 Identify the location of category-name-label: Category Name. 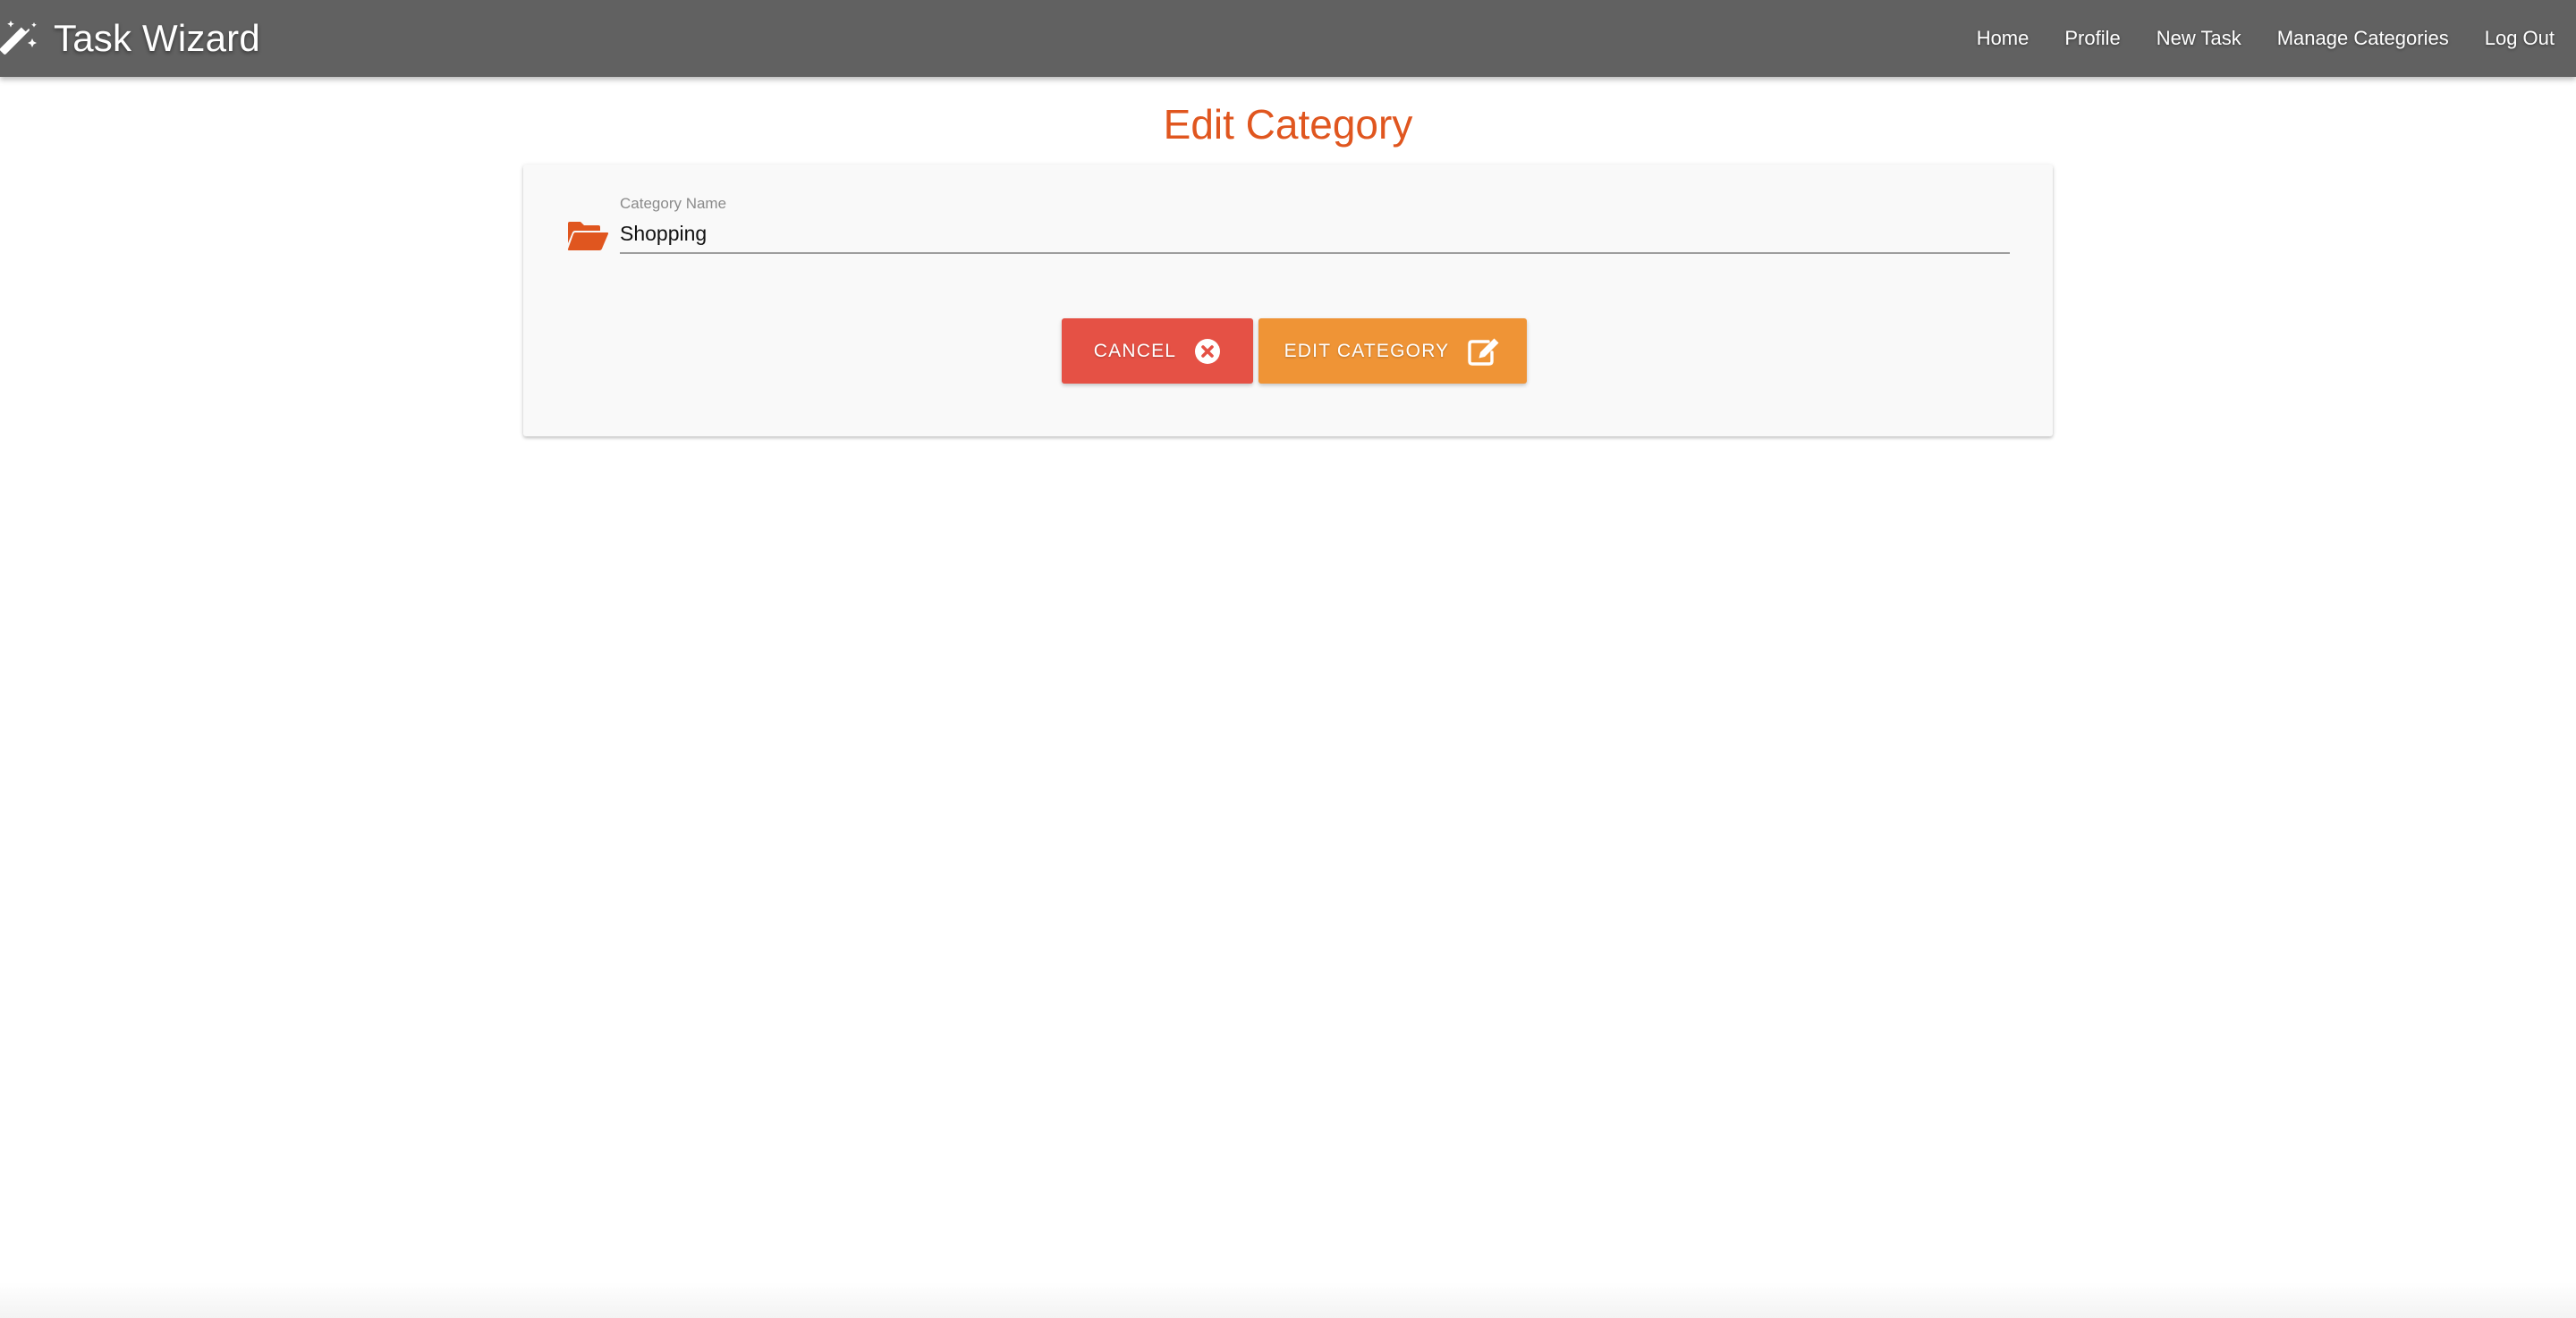
(673, 204).